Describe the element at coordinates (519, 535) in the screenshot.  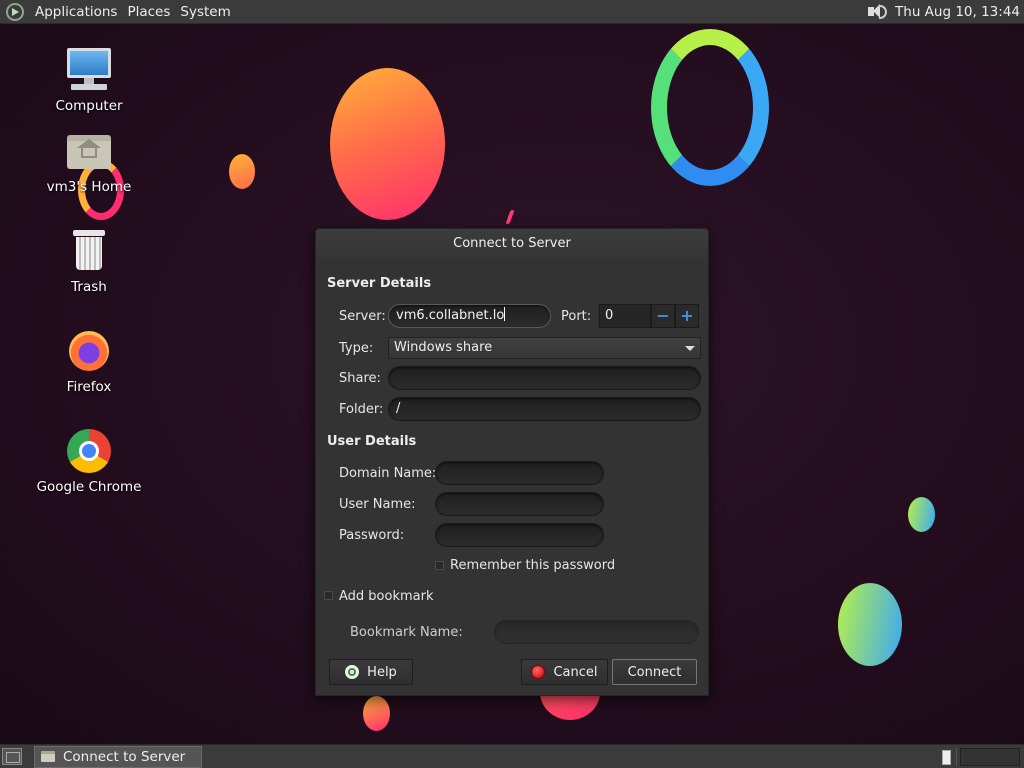
I see `password-input` at that location.